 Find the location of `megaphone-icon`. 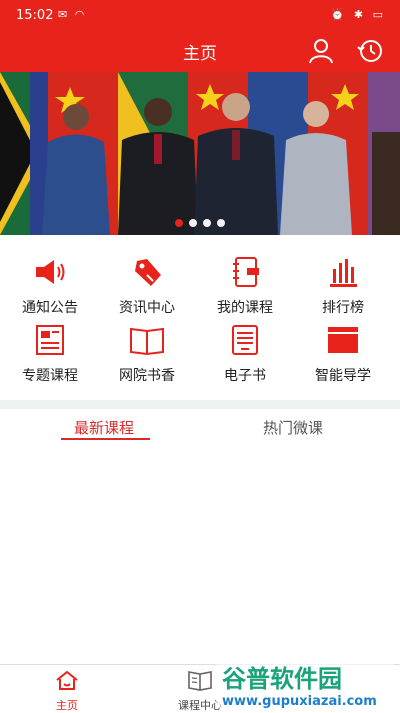

megaphone-icon is located at coordinates (50, 272).